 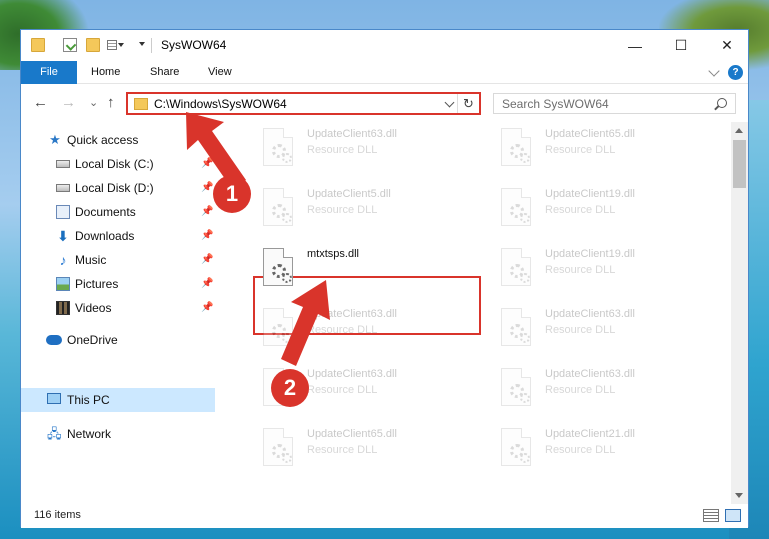 What do you see at coordinates (118, 434) in the screenshot?
I see `sidebar-item-network: 🖧 Network` at bounding box center [118, 434].